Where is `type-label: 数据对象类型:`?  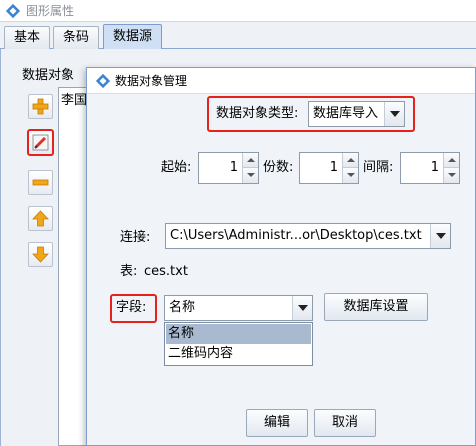
type-label: 数据对象类型: is located at coordinates (257, 113).